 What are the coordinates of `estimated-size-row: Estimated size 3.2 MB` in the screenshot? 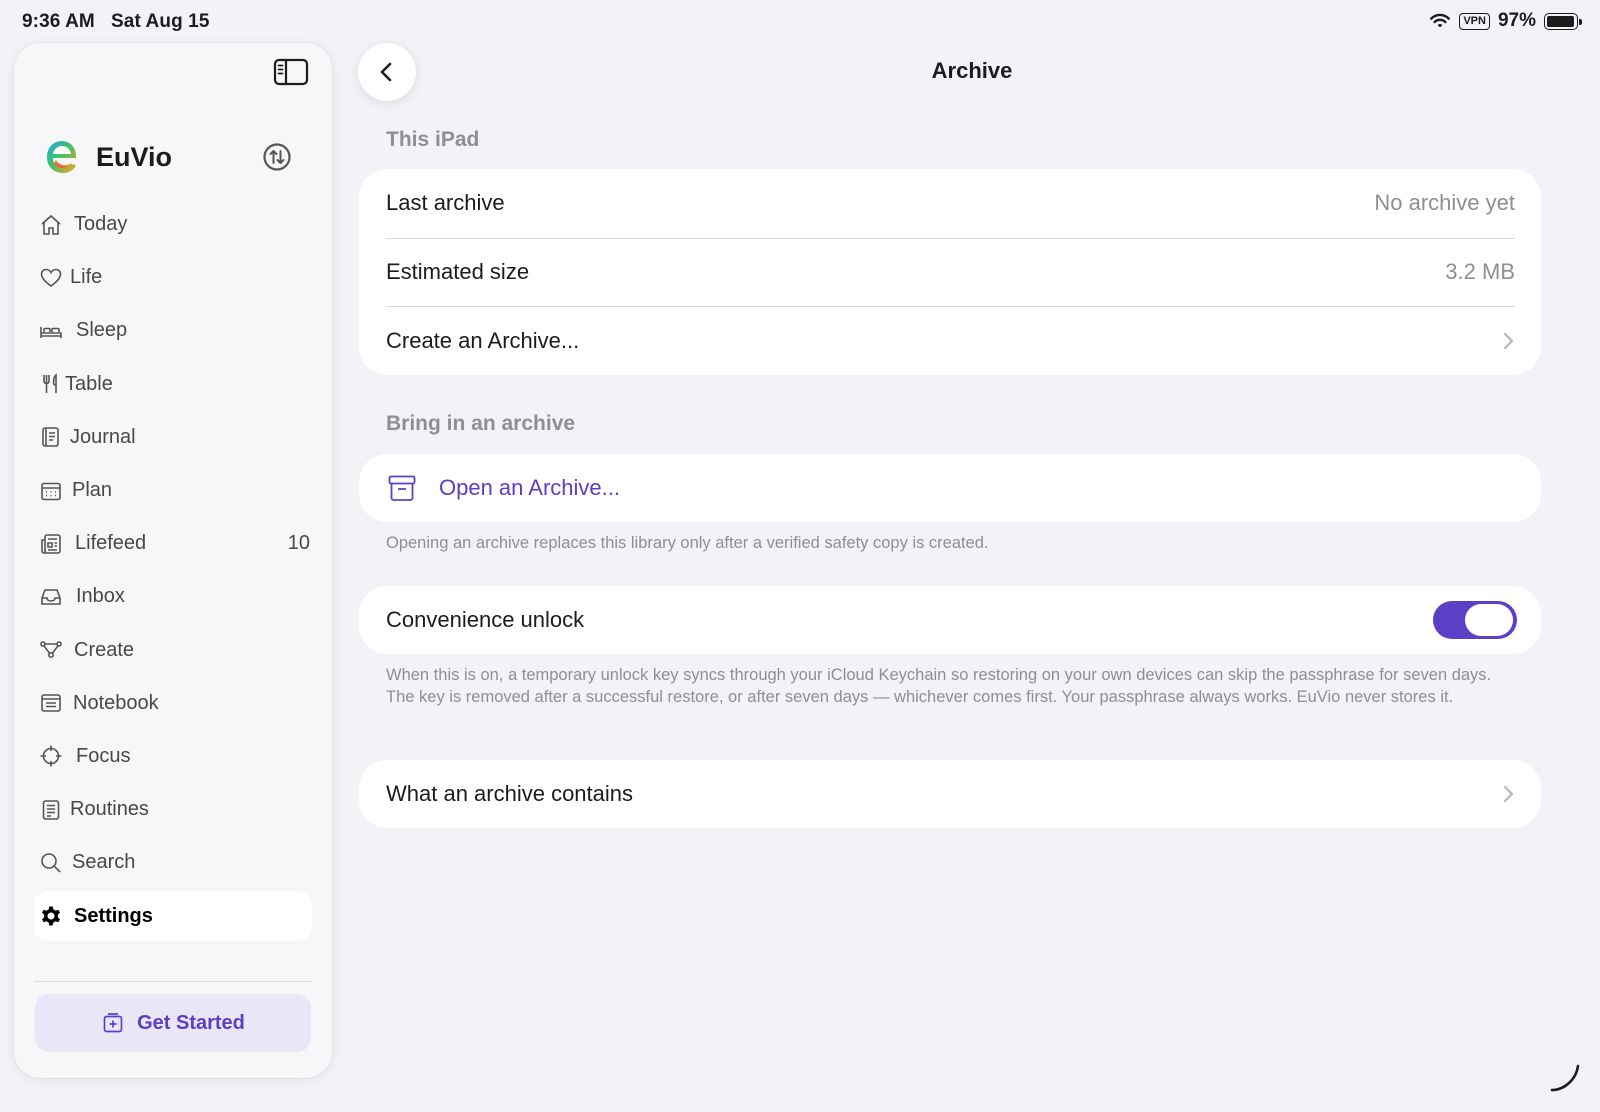 It's located at (950, 272).